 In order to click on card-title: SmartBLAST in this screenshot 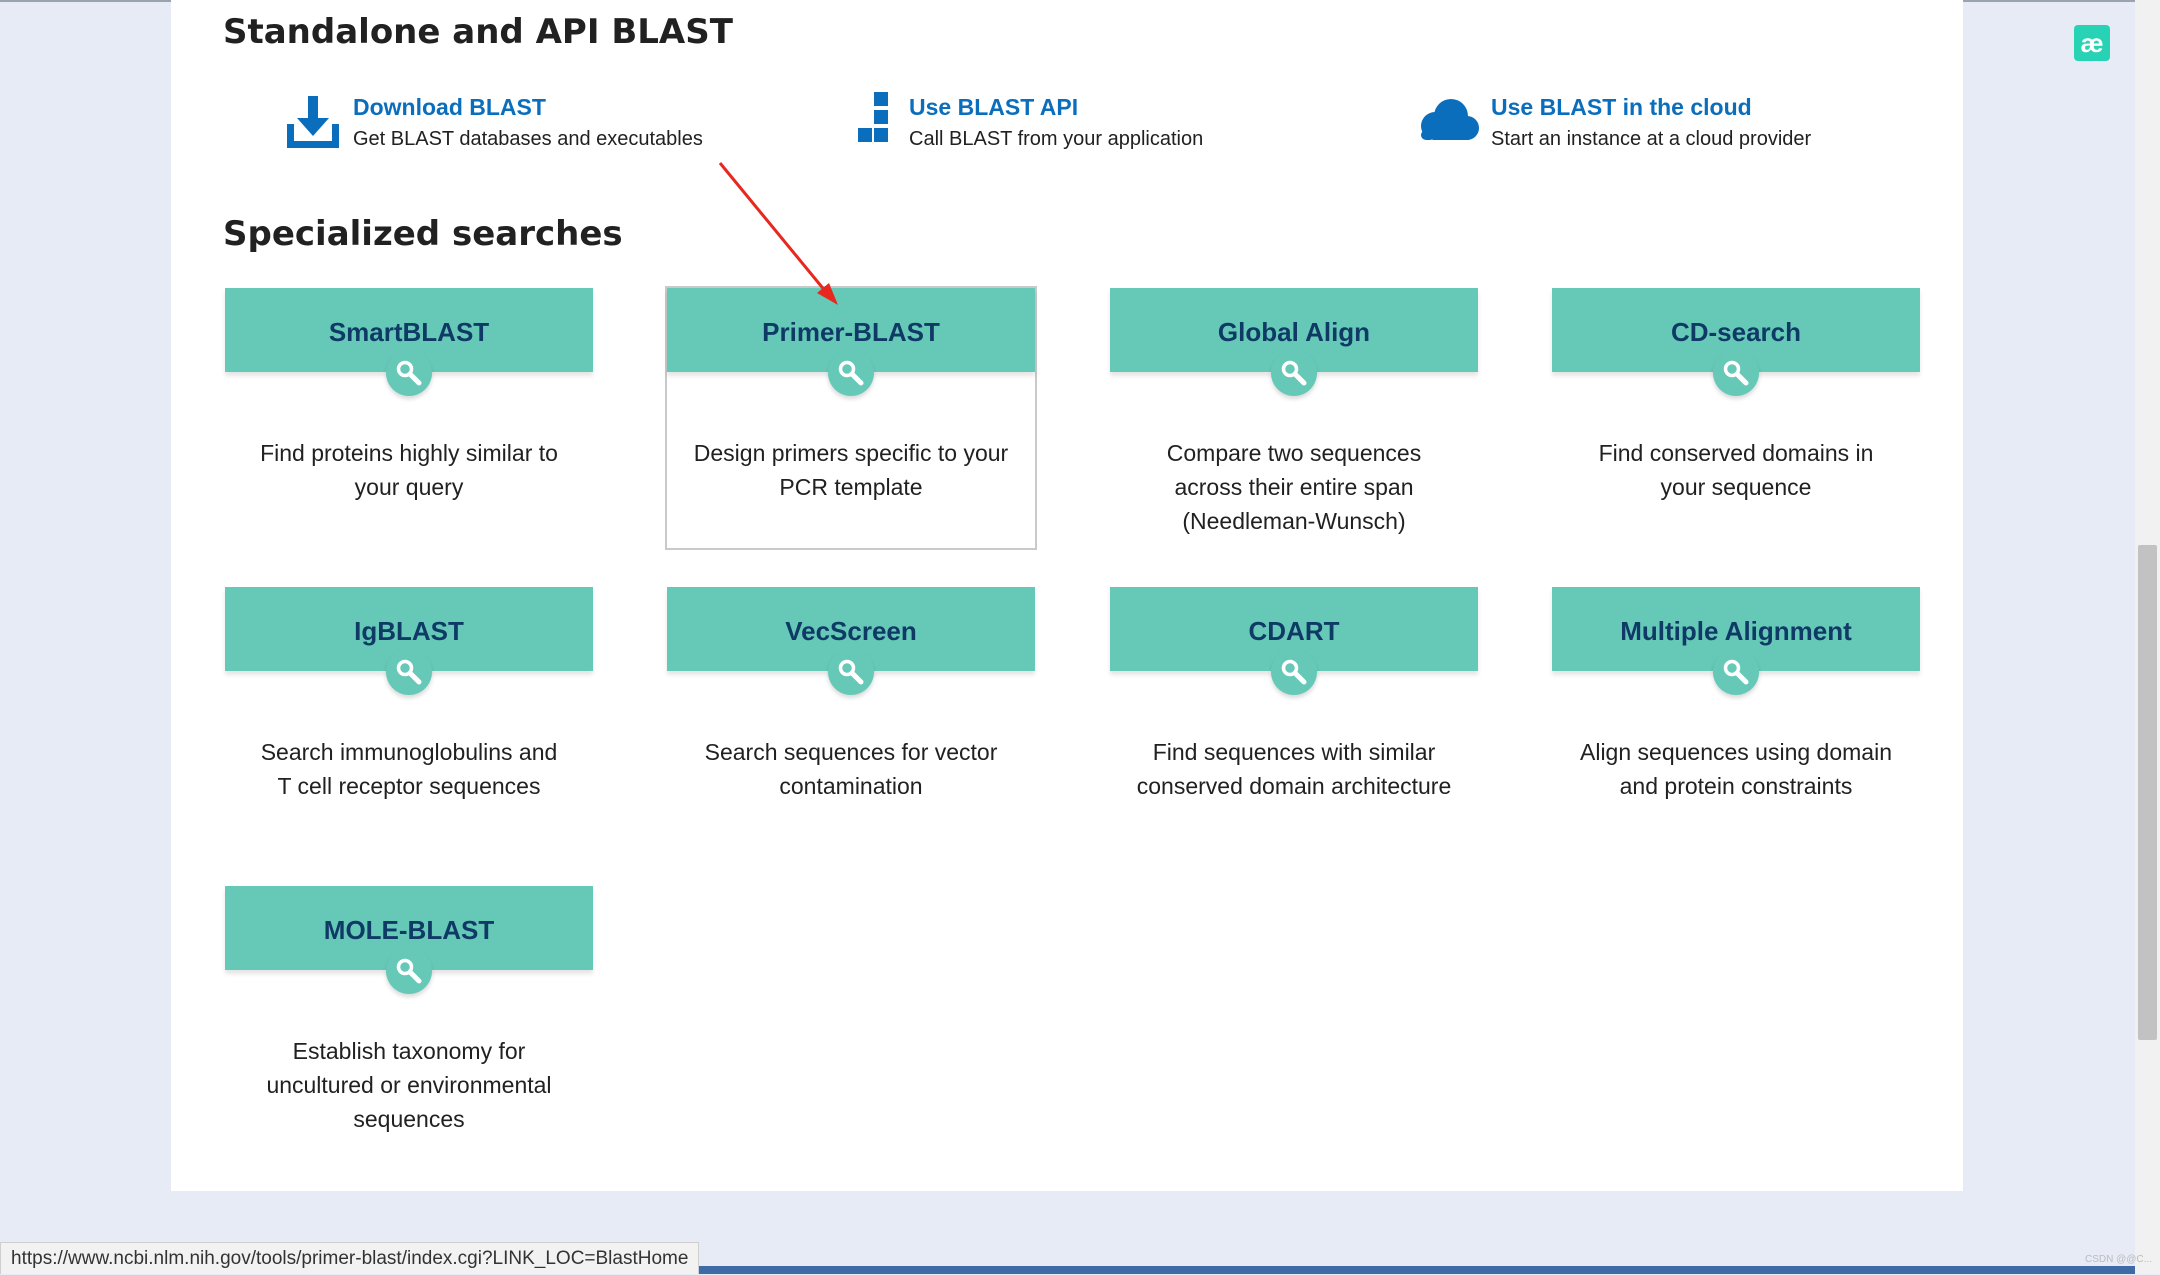, I will do `click(409, 332)`.